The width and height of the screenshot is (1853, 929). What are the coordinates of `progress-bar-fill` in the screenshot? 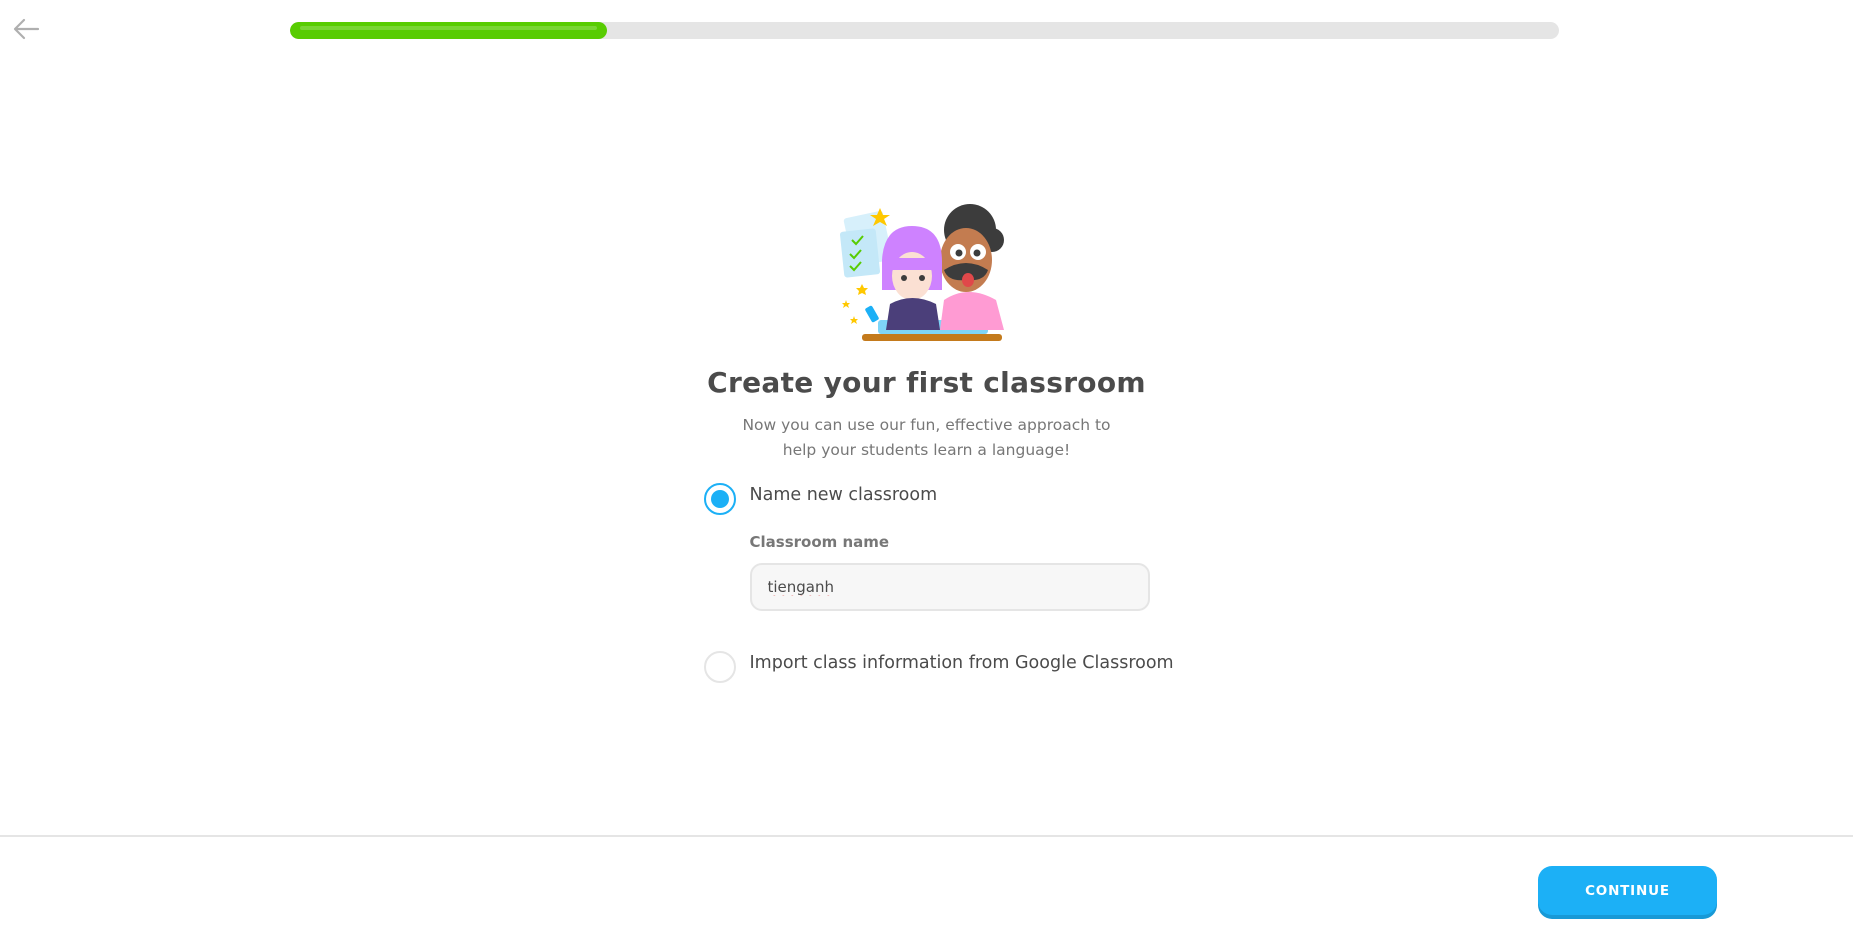 It's located at (449, 30).